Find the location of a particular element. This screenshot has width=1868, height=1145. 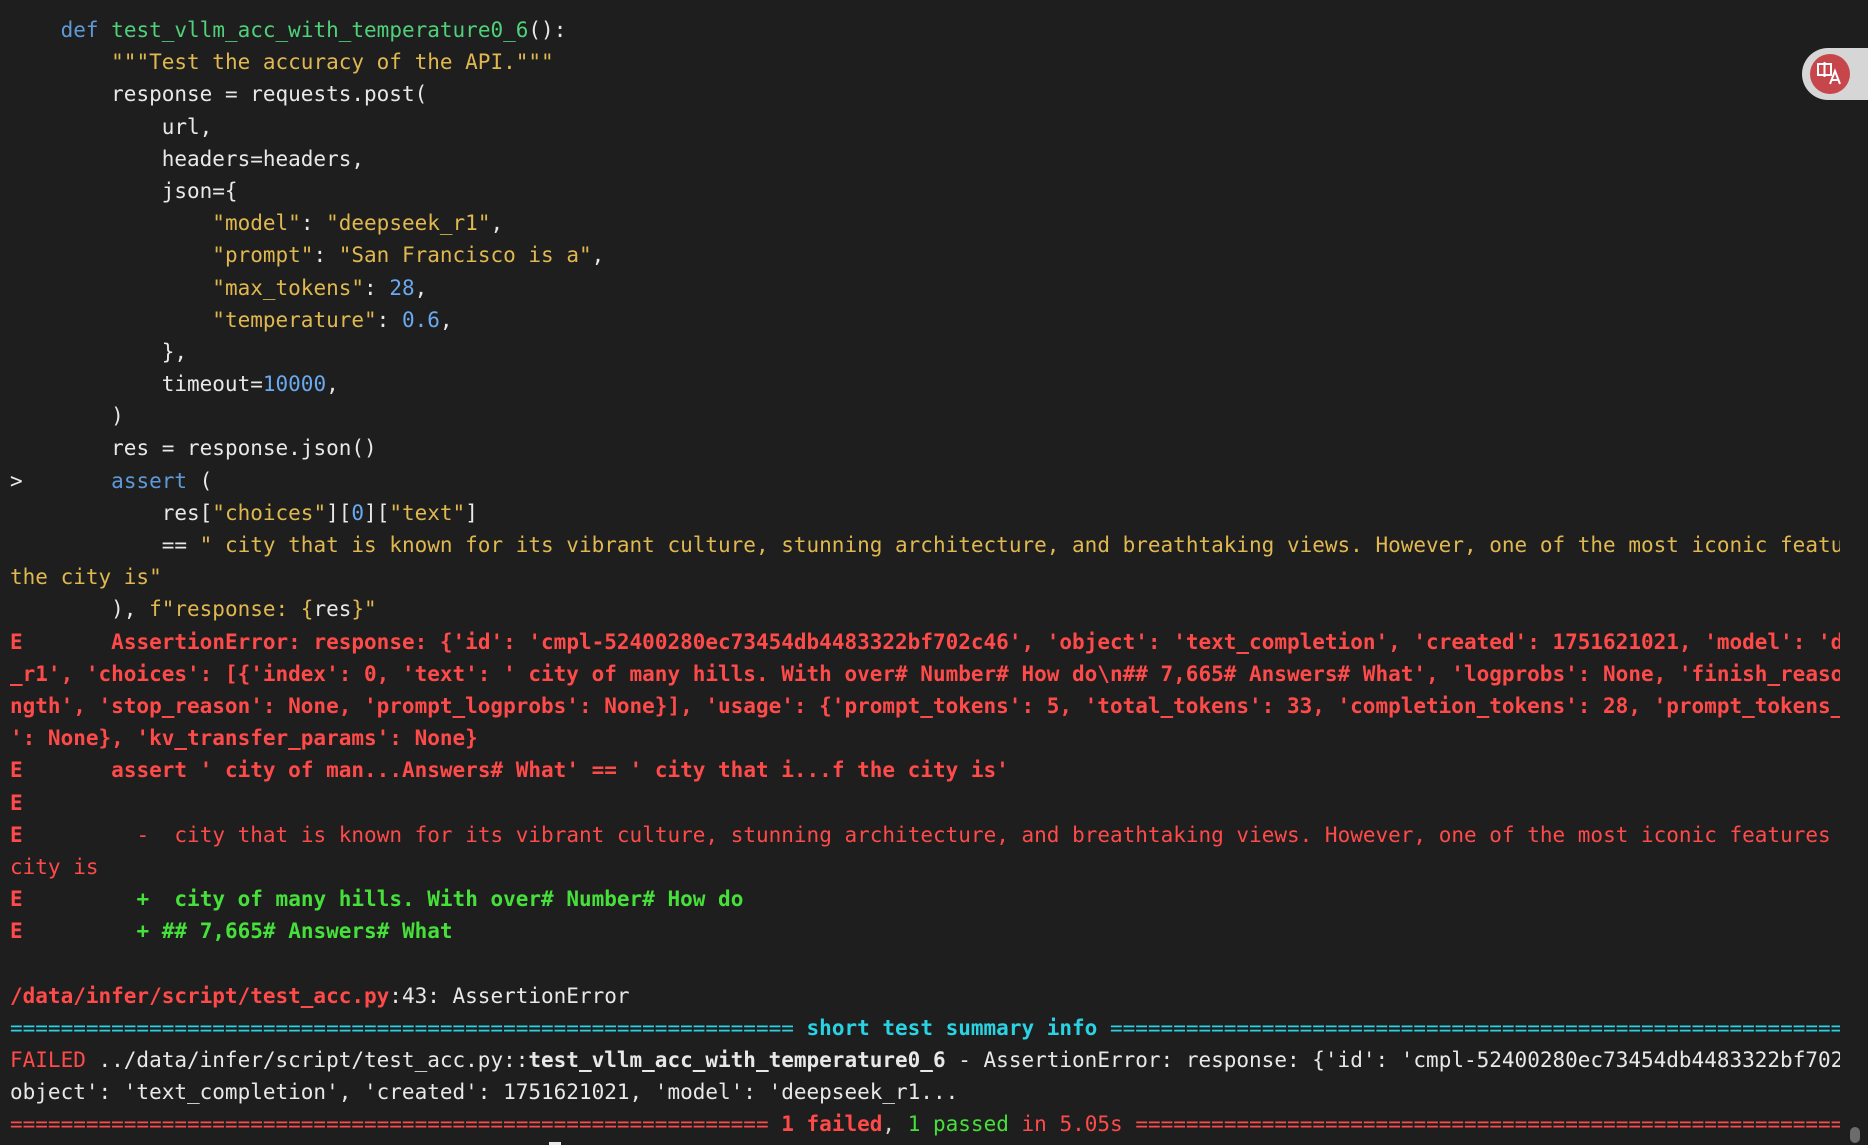

duration: in 5.05s is located at coordinates (1065, 1124).